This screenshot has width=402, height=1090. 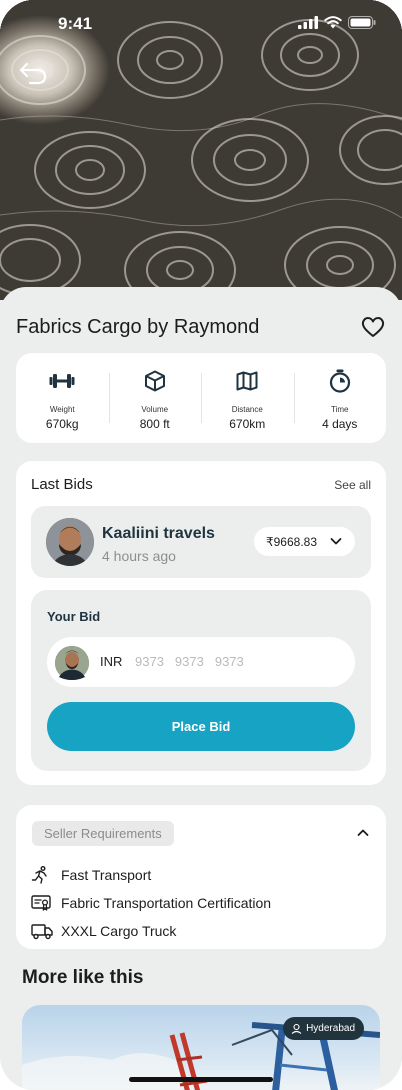 I want to click on bidder-photo, so click(x=70, y=542).